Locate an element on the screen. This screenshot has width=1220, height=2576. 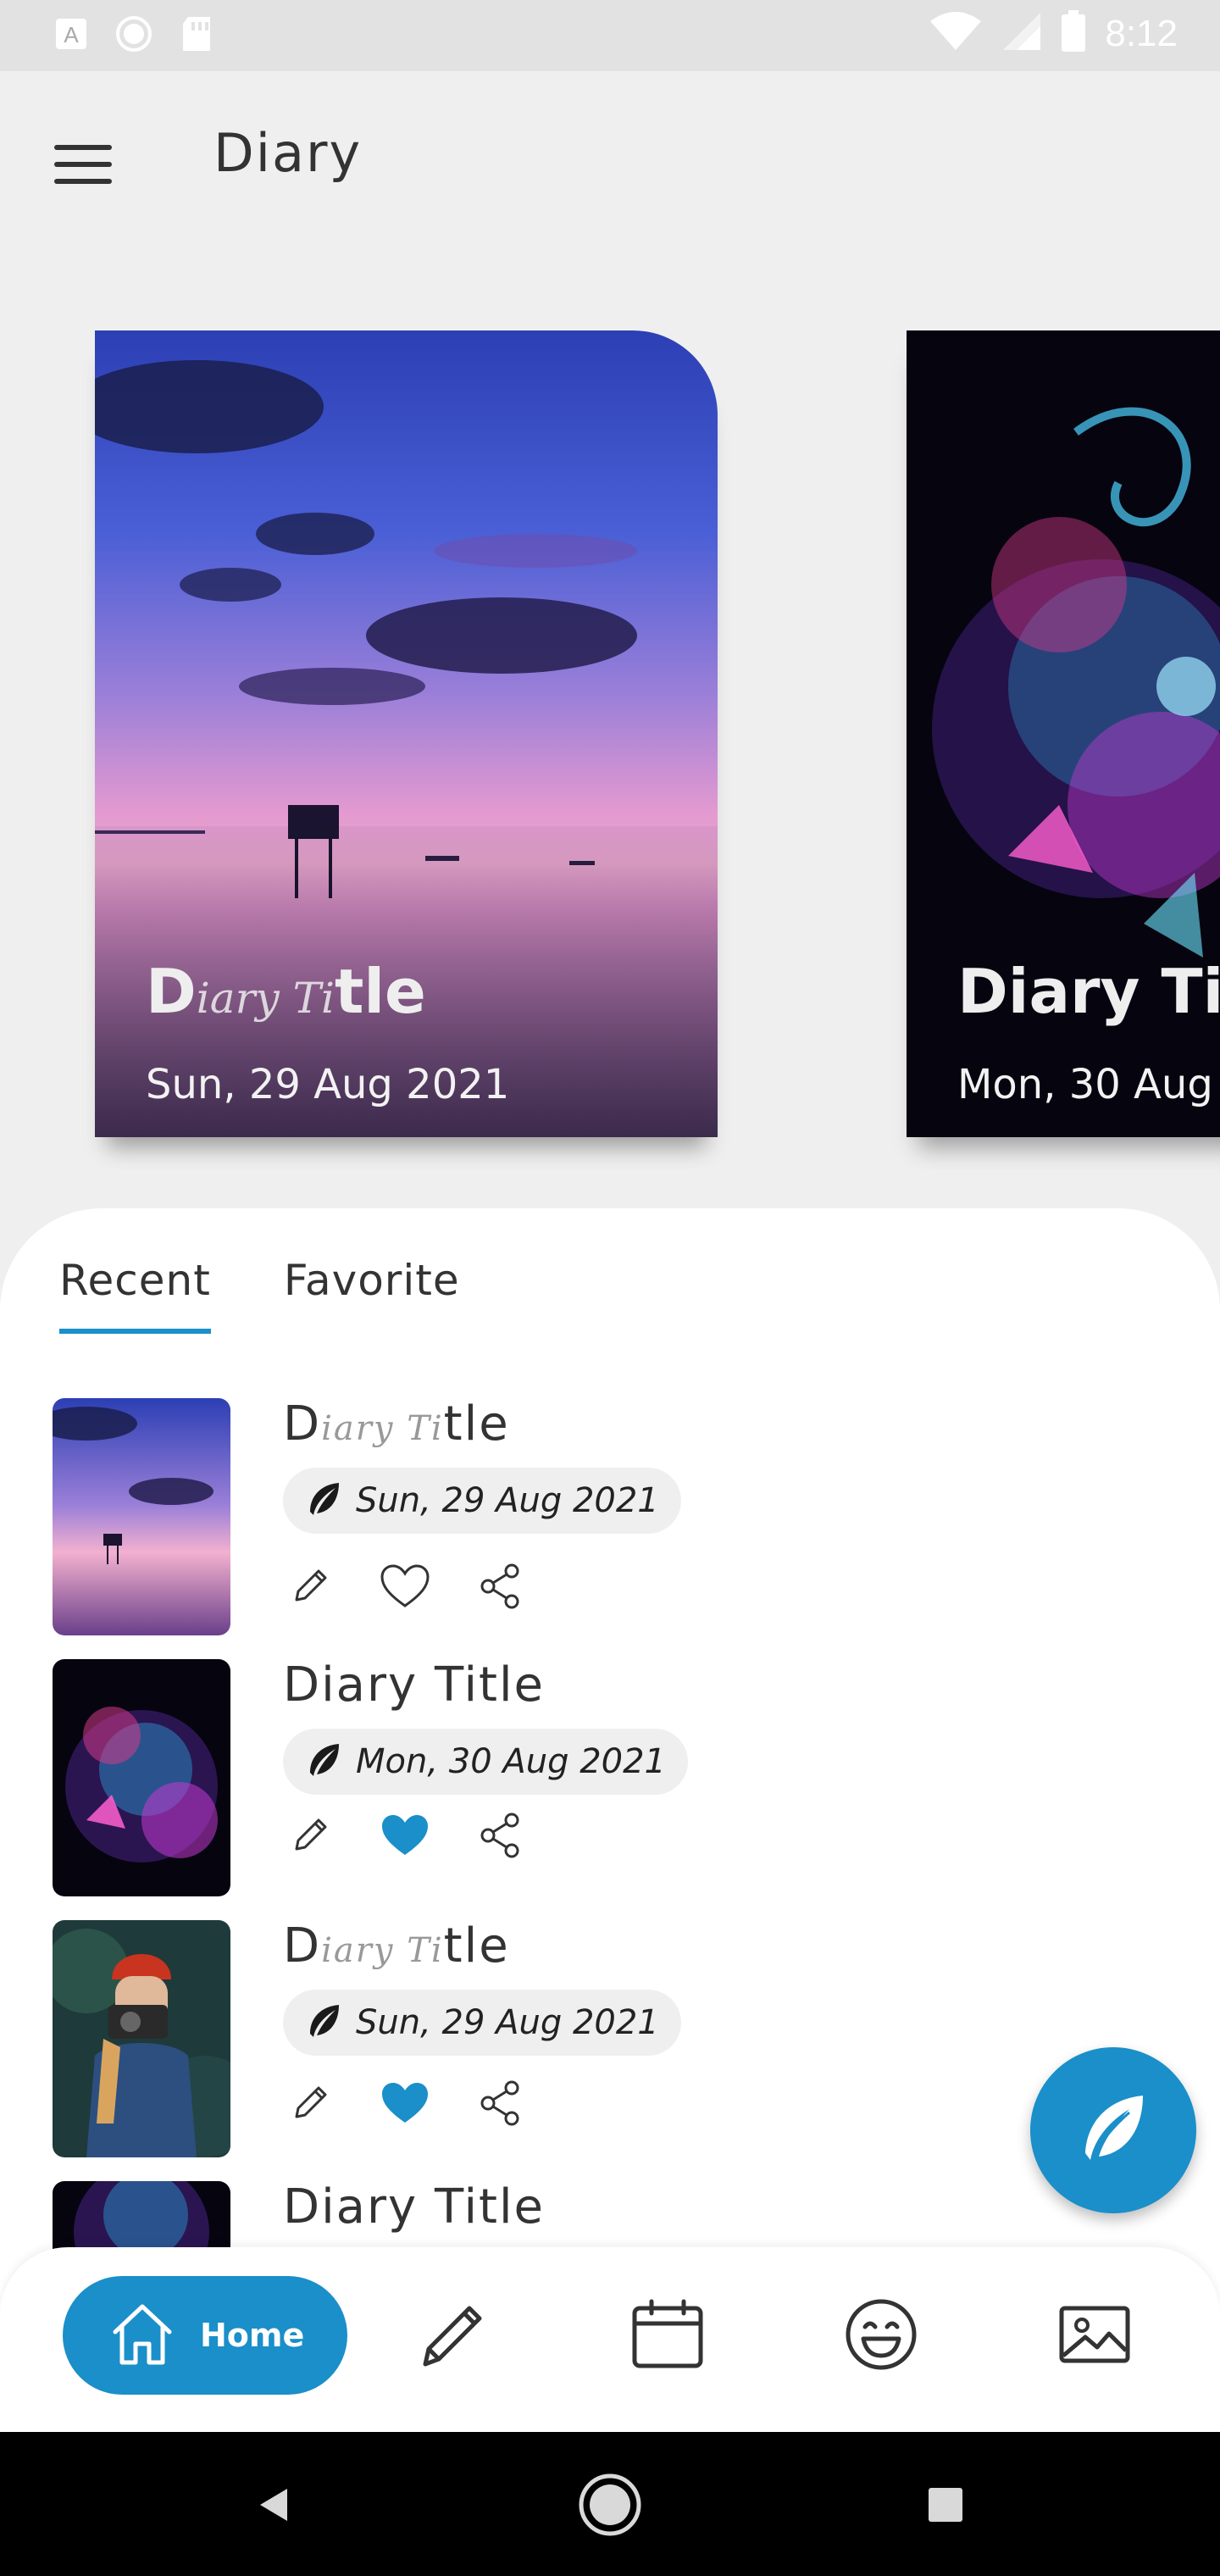
nav-home-button: Home is located at coordinates (205, 2335).